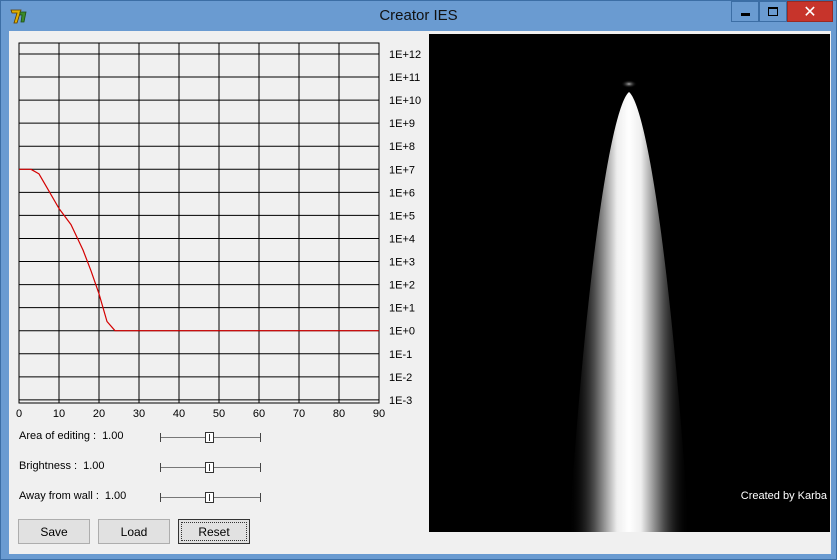  Describe the element at coordinates (379, 414) in the screenshot. I see `x-tick-label: 90` at that location.